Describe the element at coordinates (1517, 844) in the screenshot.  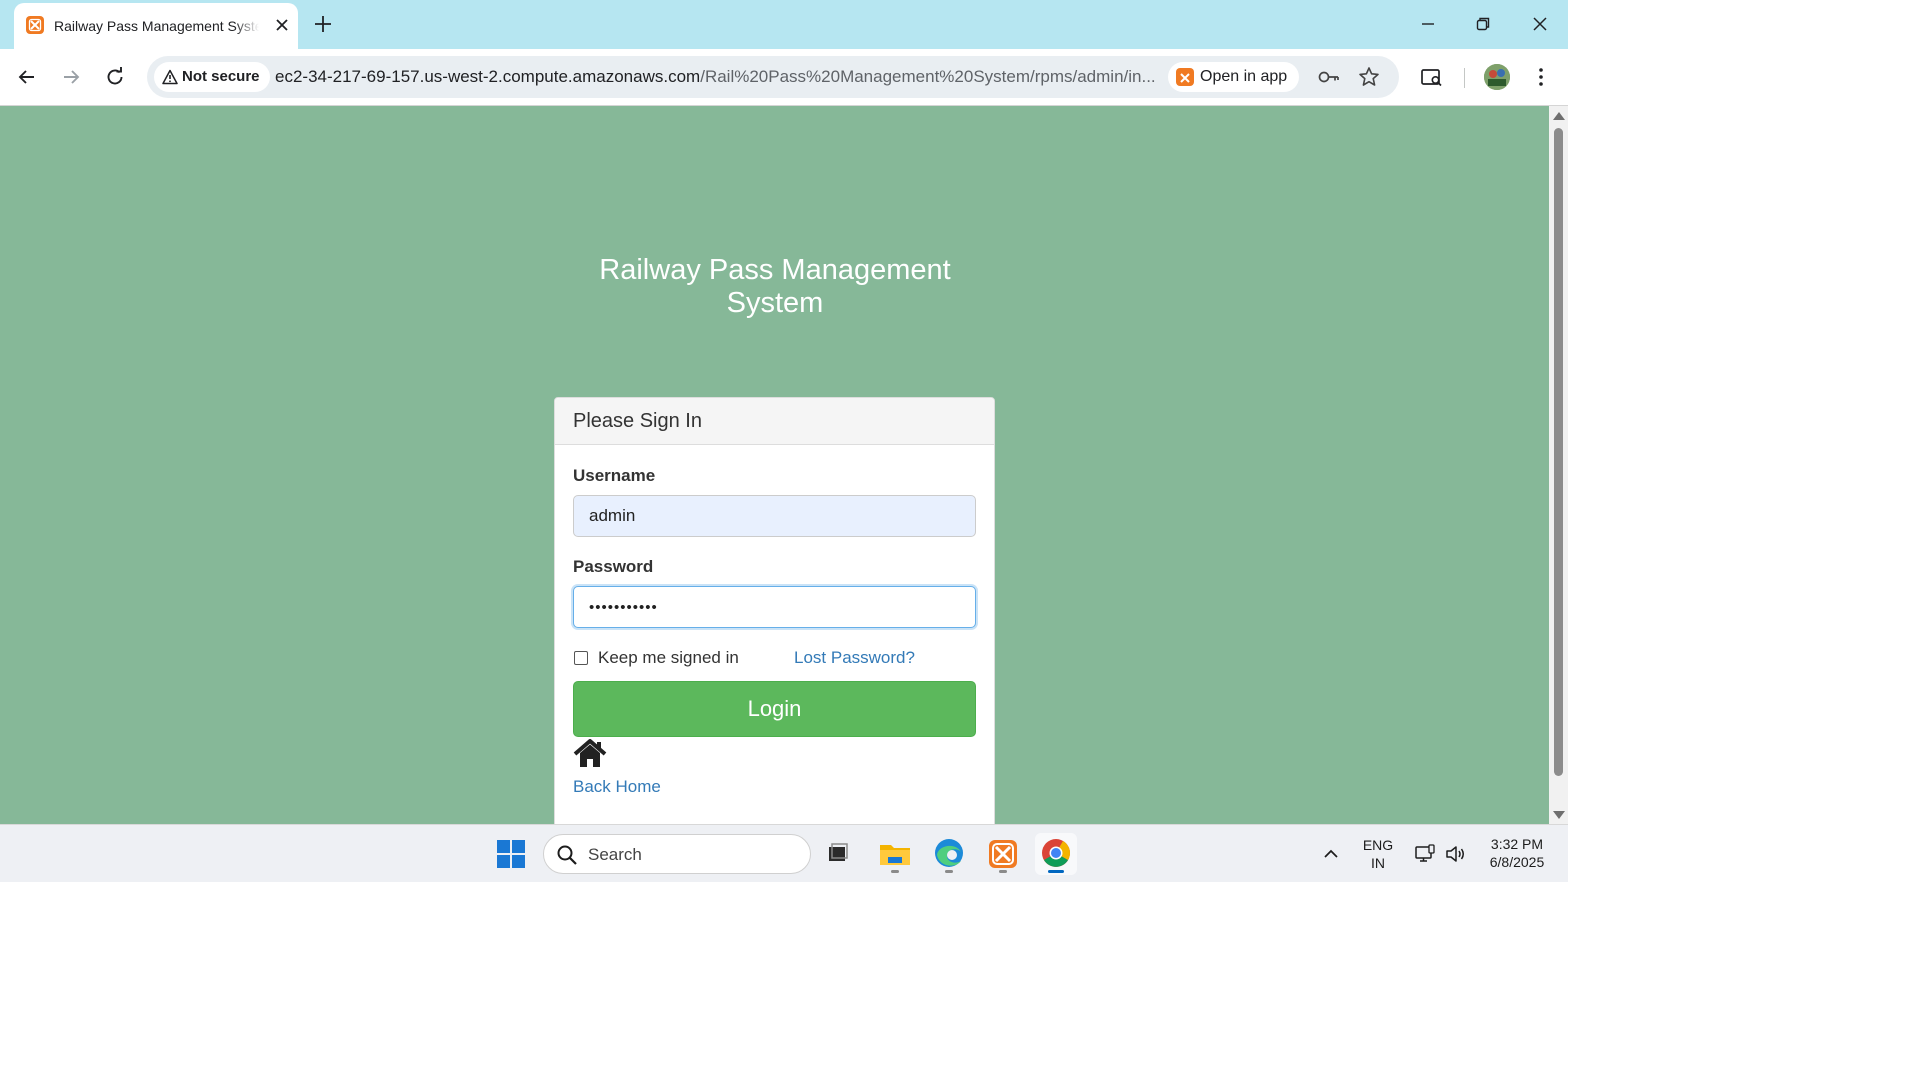
I see `clock-time: 3:32 PM` at that location.